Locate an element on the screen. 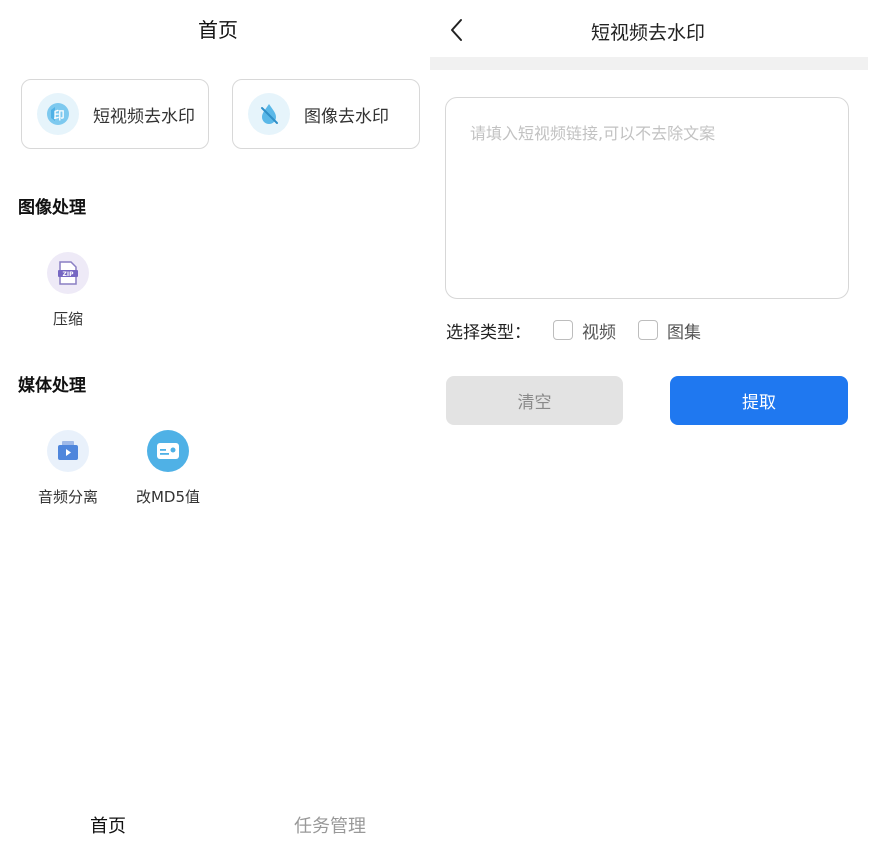 This screenshot has width=870, height=858. option-video: 视频 is located at coordinates (584, 330).